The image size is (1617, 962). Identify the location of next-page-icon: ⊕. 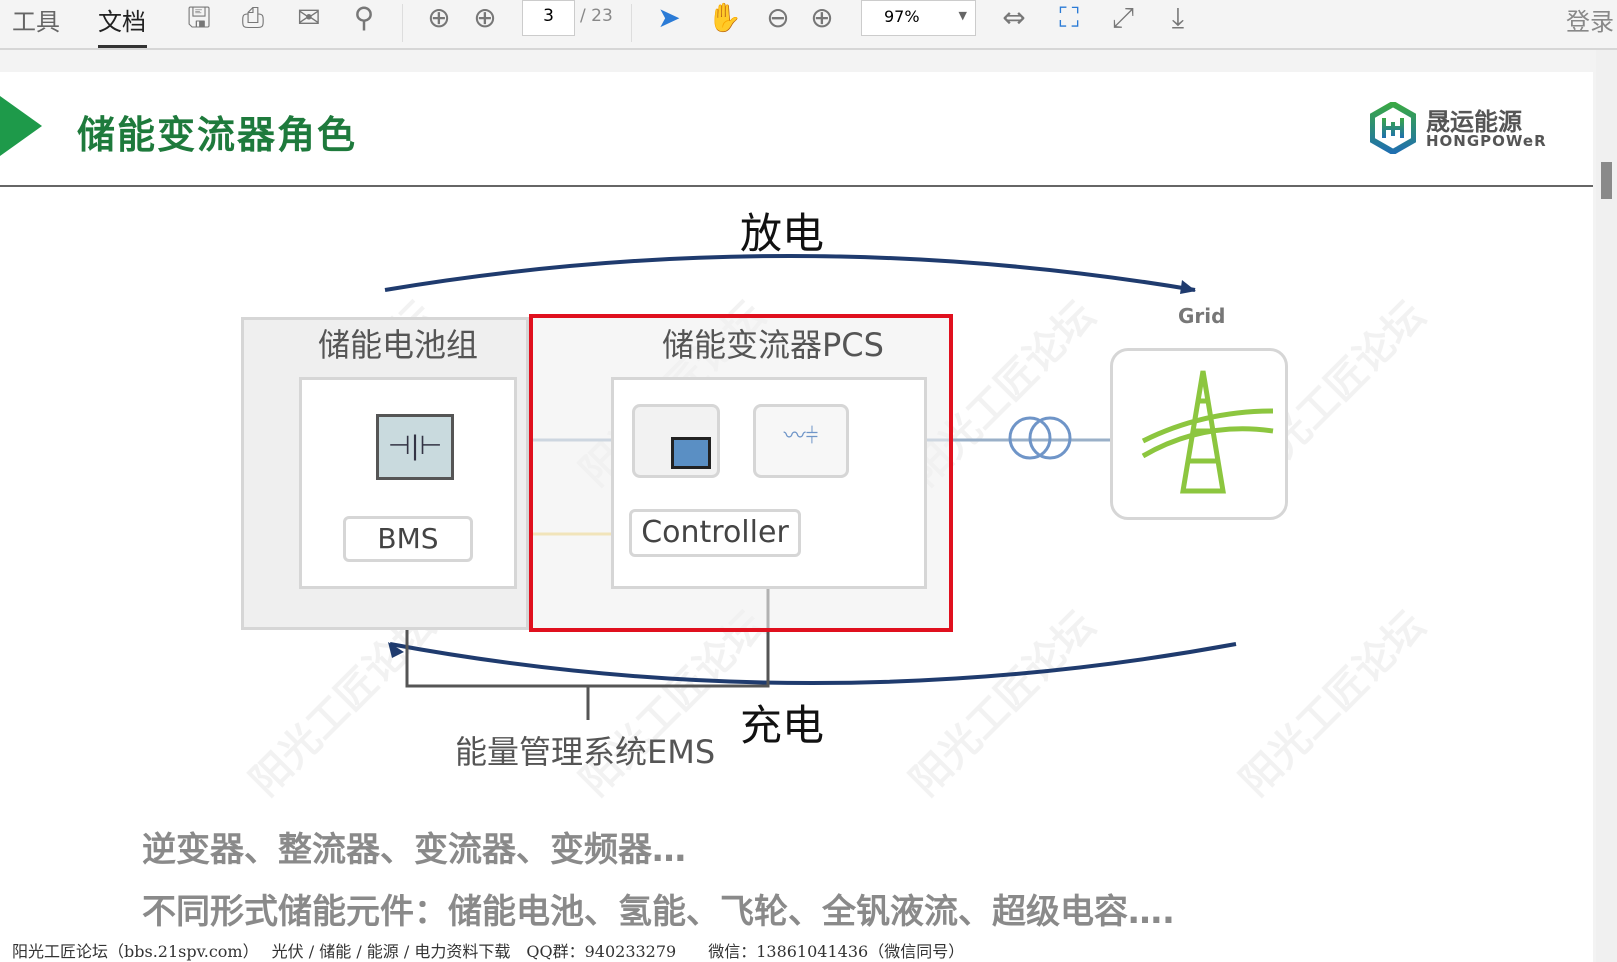
(485, 19).